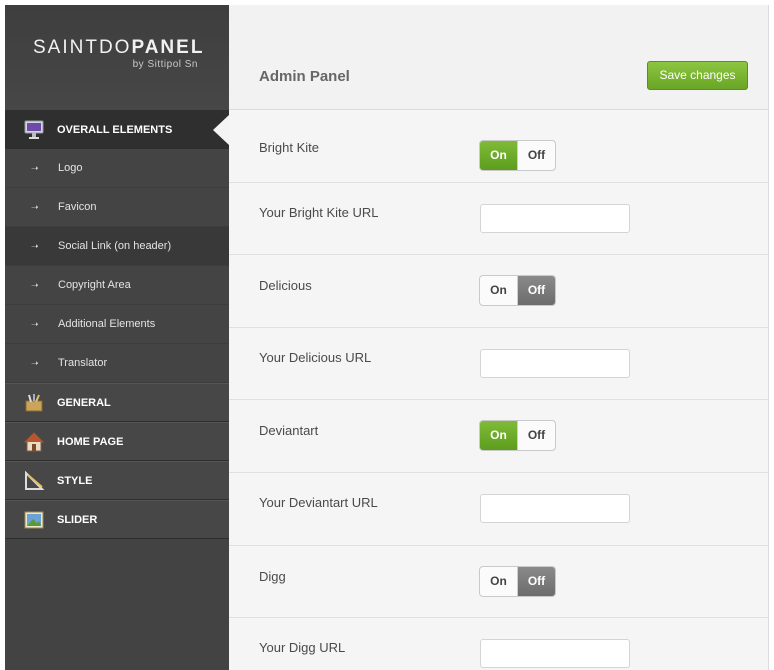  Describe the element at coordinates (304, 76) in the screenshot. I see `page-title: Admin Panel` at that location.